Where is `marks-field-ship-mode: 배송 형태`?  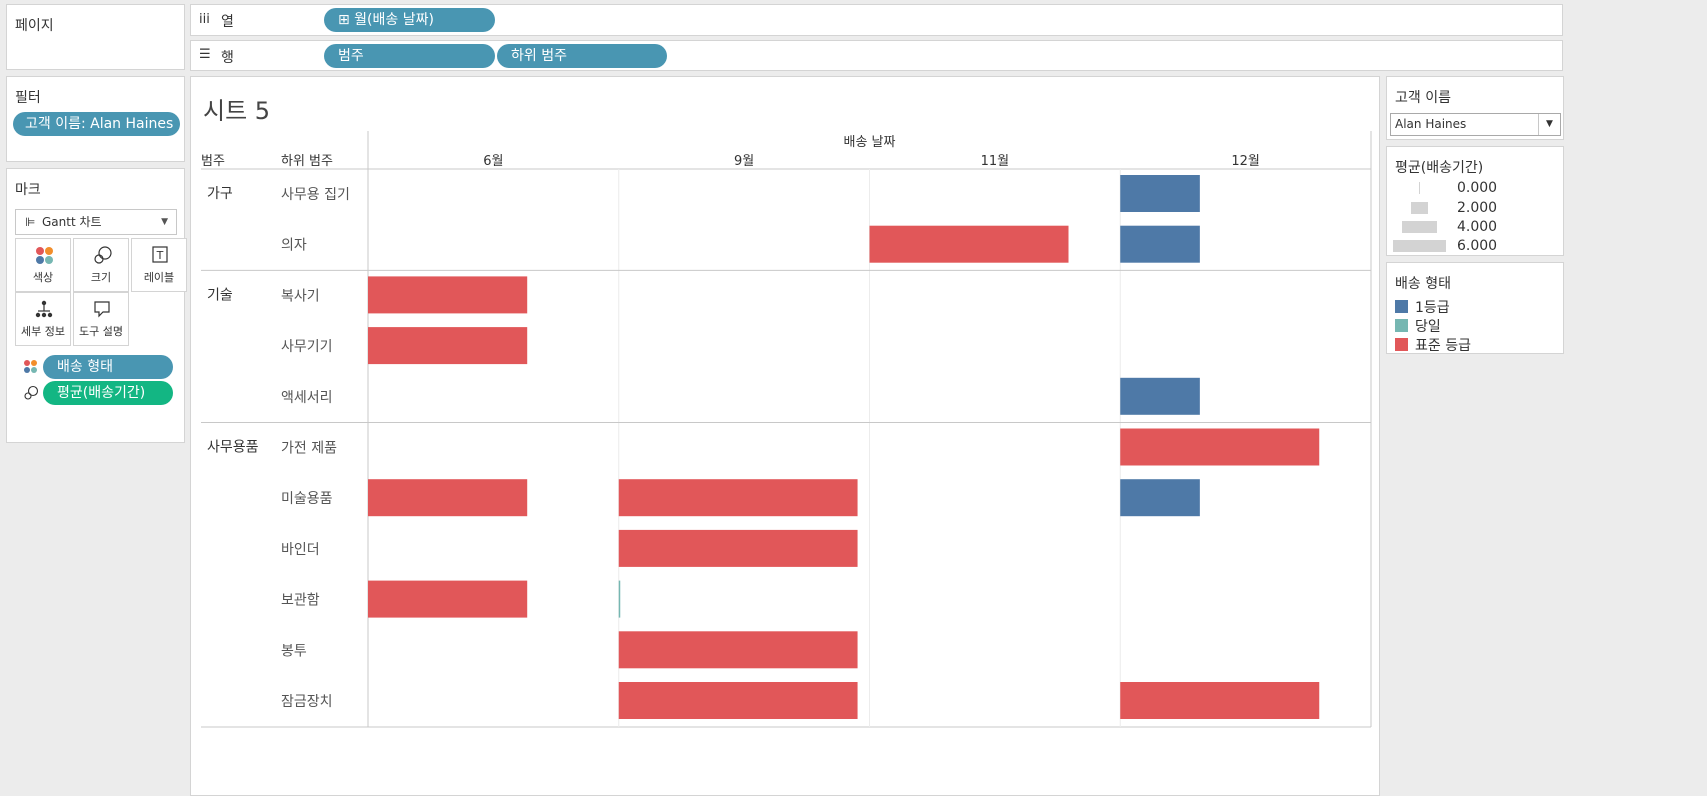 marks-field-ship-mode: 배송 형태 is located at coordinates (108, 367).